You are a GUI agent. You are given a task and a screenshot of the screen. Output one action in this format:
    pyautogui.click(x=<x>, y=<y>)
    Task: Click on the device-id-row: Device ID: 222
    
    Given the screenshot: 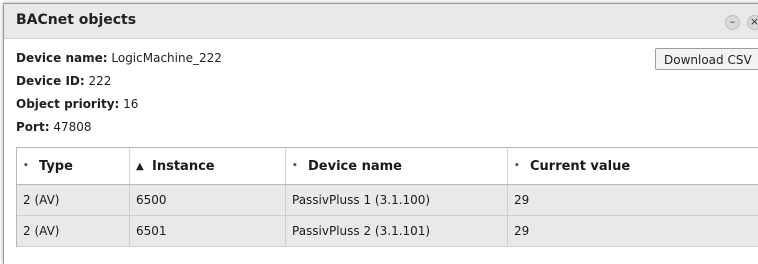 What is the action you would take?
    pyautogui.click(x=63, y=81)
    